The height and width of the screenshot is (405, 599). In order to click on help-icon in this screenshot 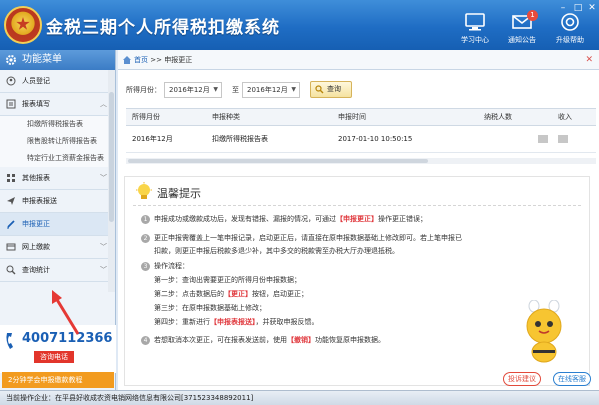, I will do `click(570, 22)`.